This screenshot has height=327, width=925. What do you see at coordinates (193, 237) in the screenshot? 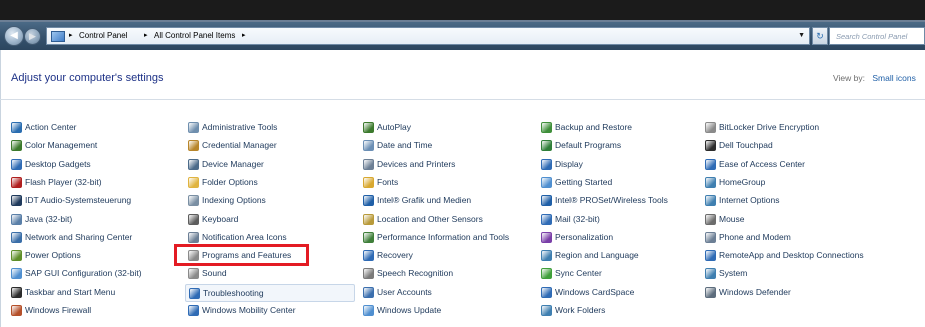
I see `notification-icon` at bounding box center [193, 237].